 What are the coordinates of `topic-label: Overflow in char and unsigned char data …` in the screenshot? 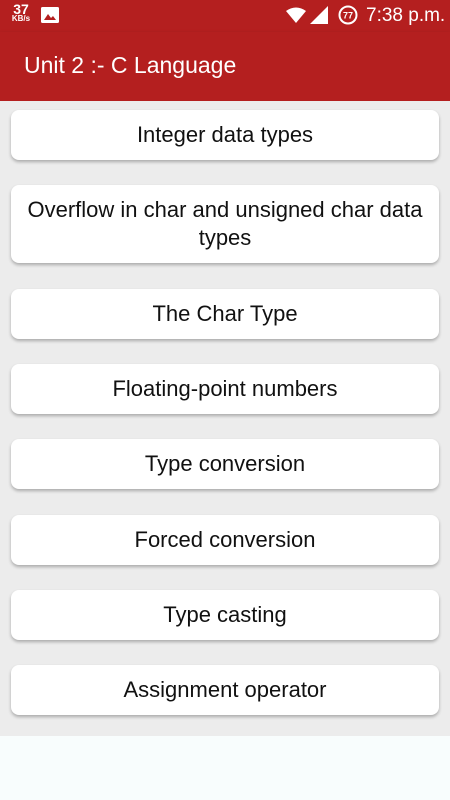 It's located at (225, 223).